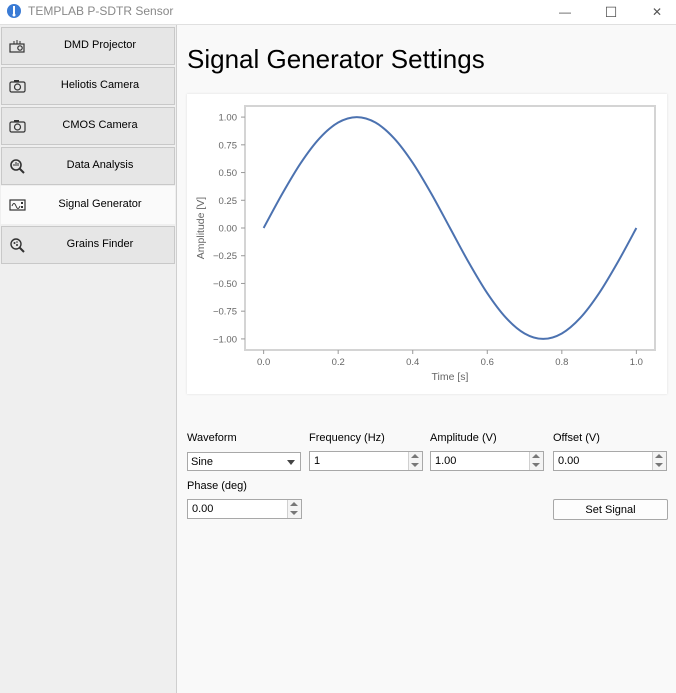 The image size is (676, 693). Describe the element at coordinates (463, 438) in the screenshot. I see `amplitude-label: Amplitude (V)` at that location.